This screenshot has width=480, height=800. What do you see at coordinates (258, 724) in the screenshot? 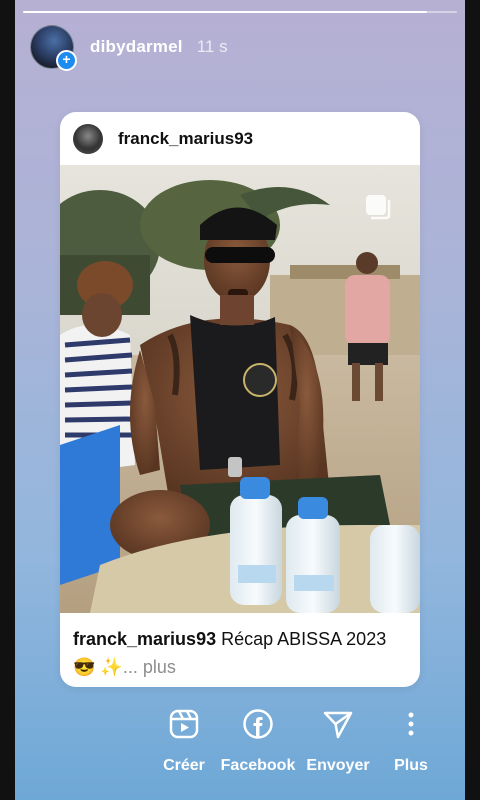
I see `facebook-icon` at bounding box center [258, 724].